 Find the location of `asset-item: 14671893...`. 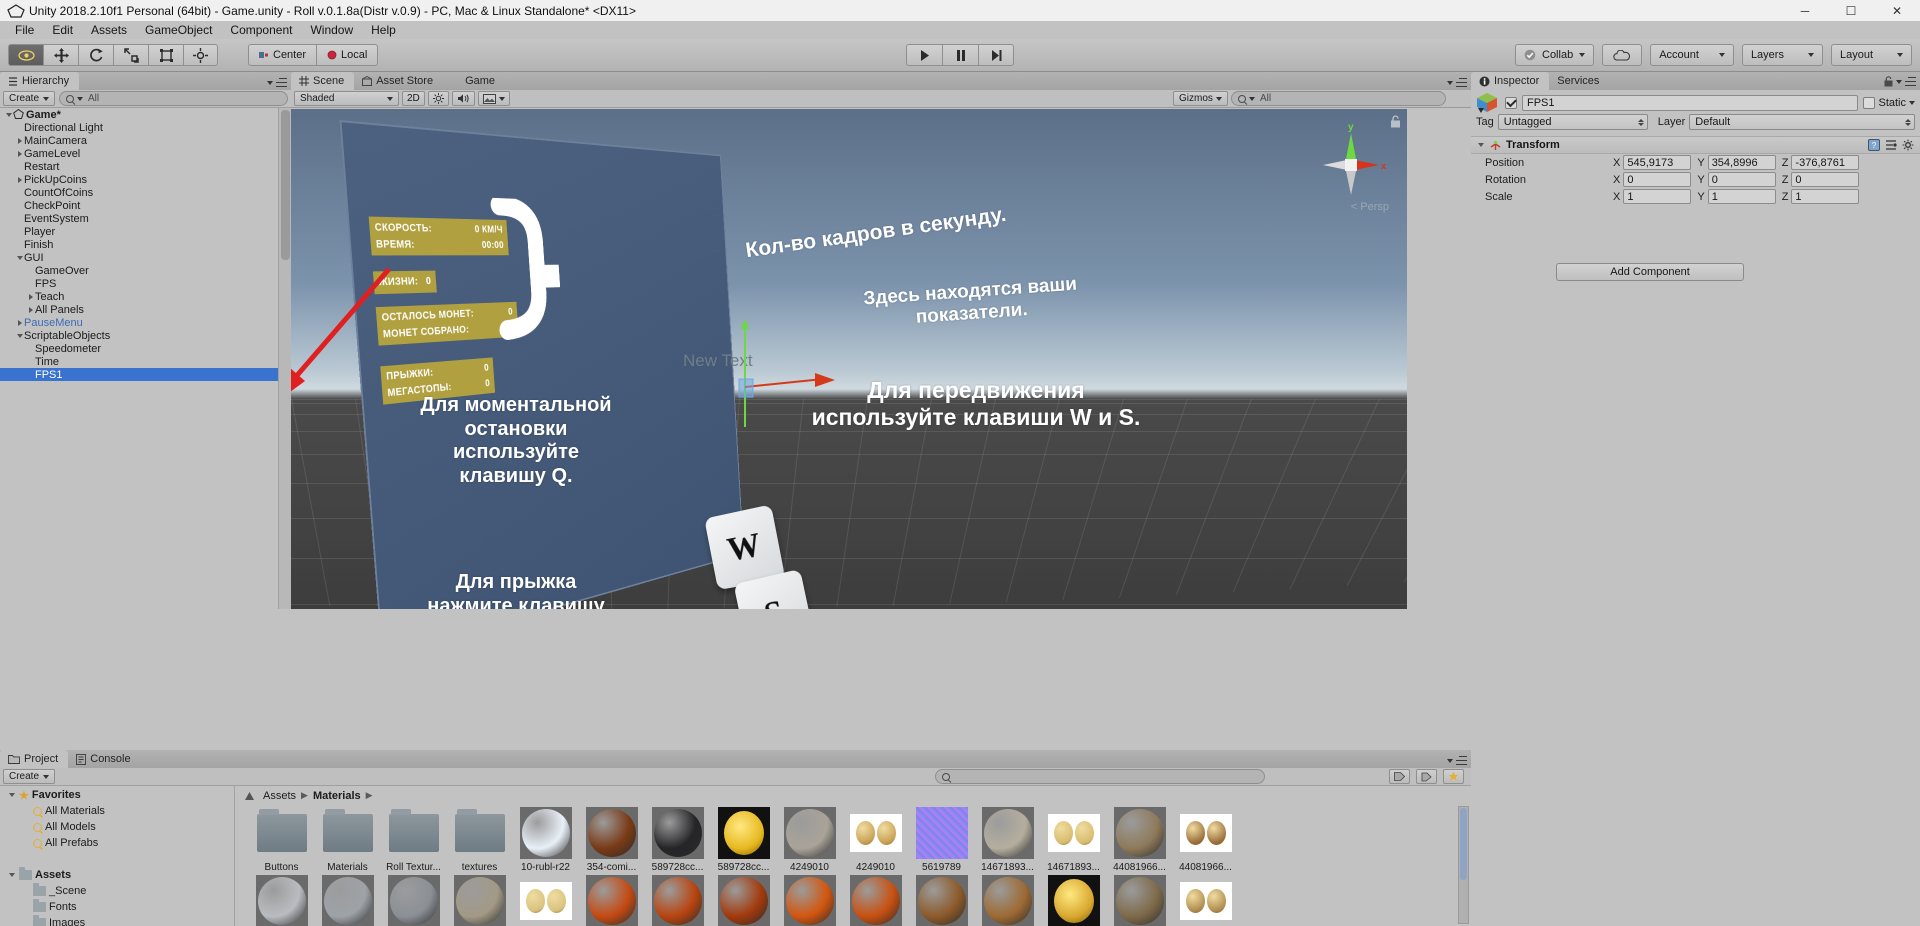

asset-item: 14671893... is located at coordinates (1007, 839).